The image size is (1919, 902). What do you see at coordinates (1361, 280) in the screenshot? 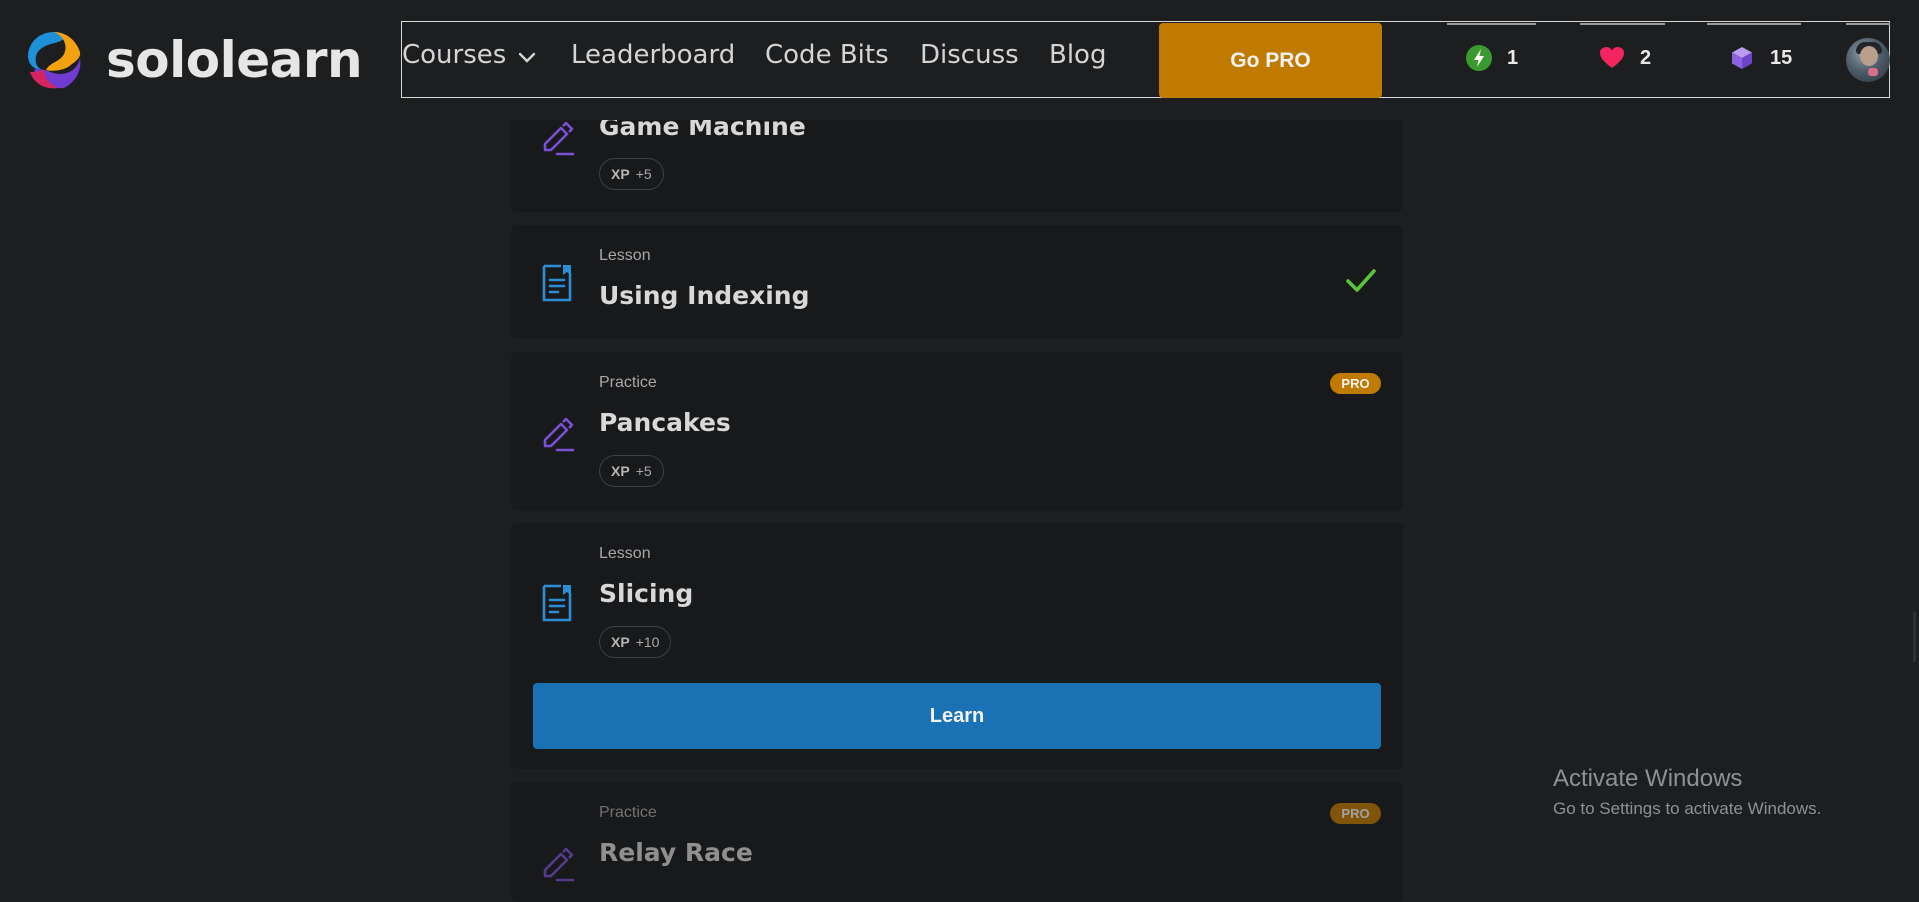
I see `completed-check-icon` at bounding box center [1361, 280].